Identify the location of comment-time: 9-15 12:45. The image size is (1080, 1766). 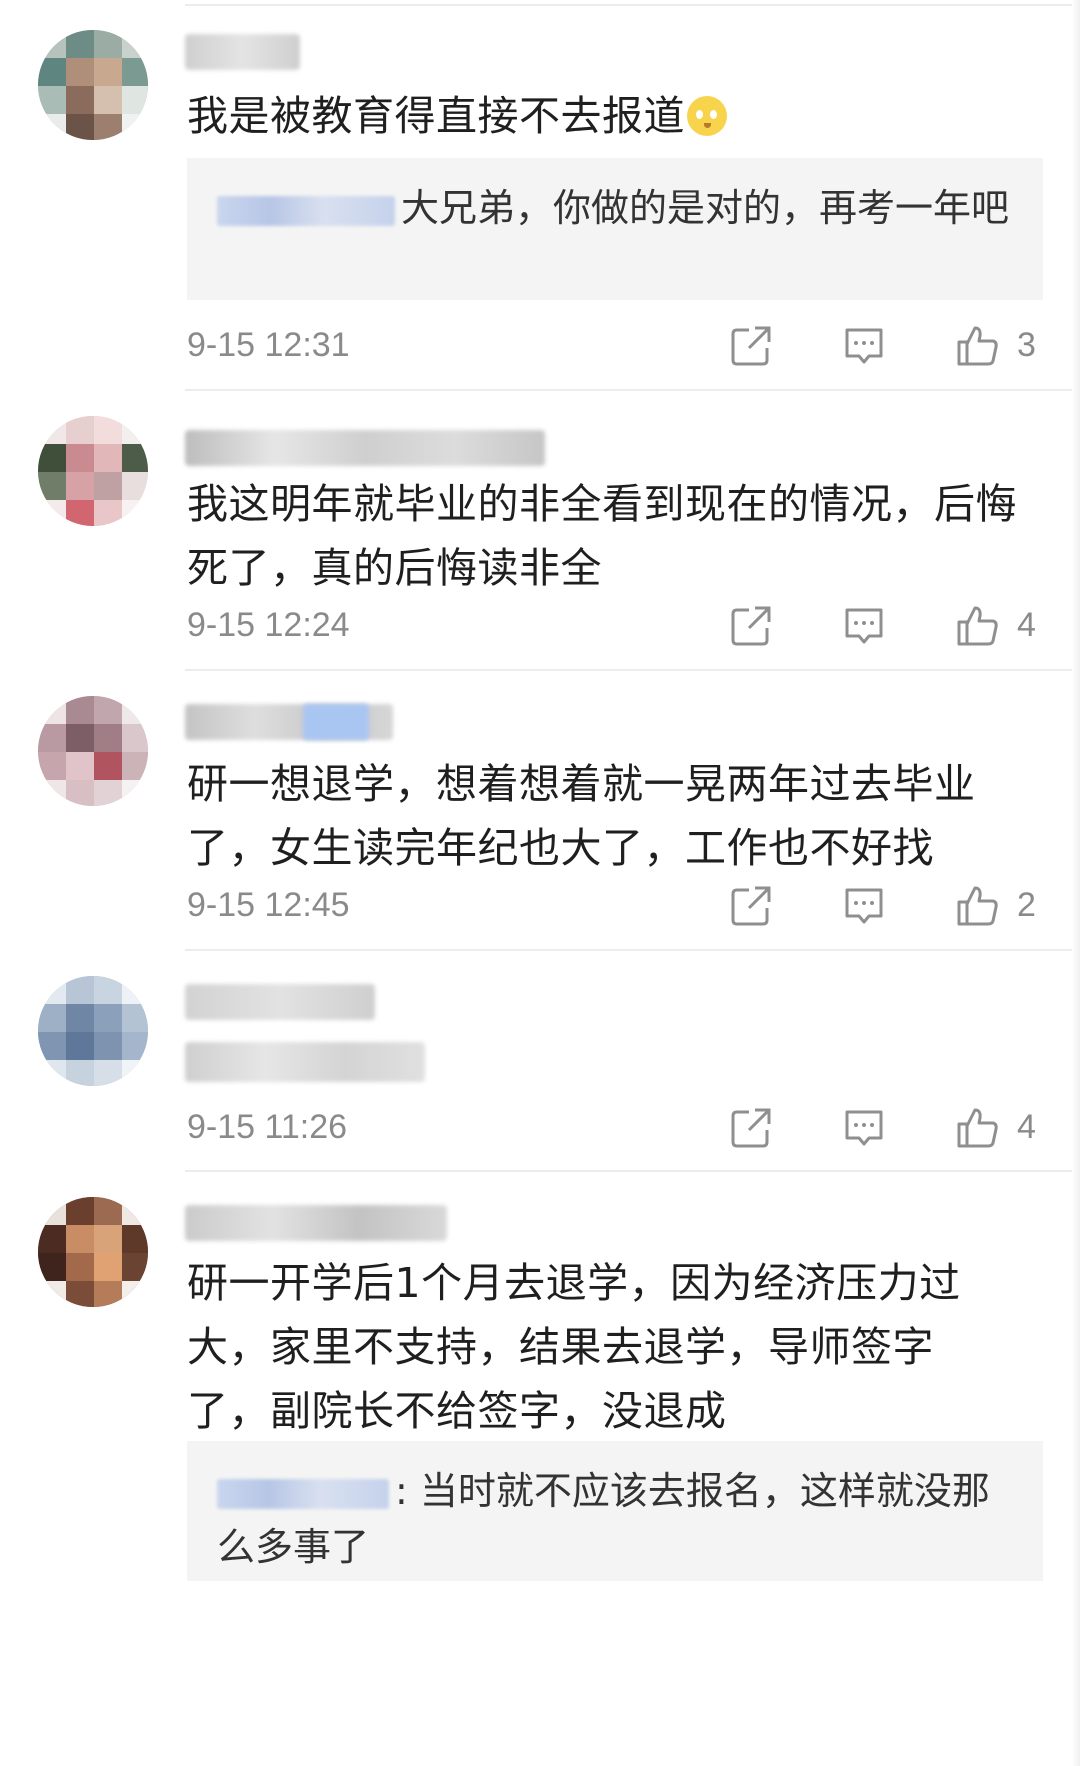
(268, 905).